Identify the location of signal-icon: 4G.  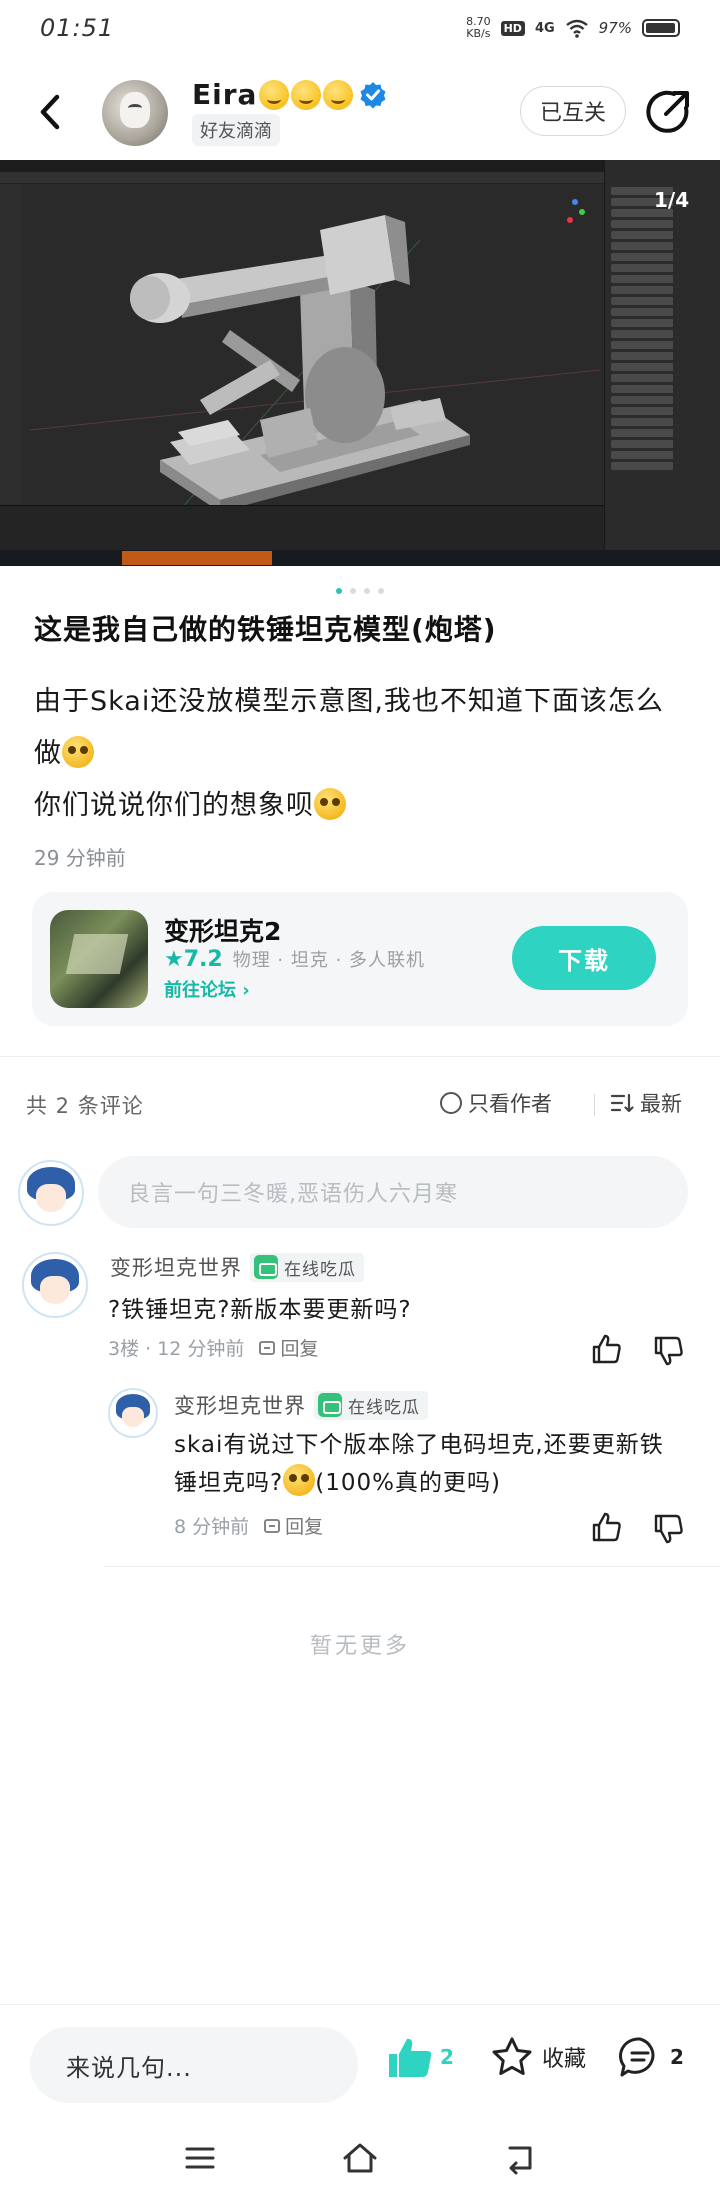
(544, 28).